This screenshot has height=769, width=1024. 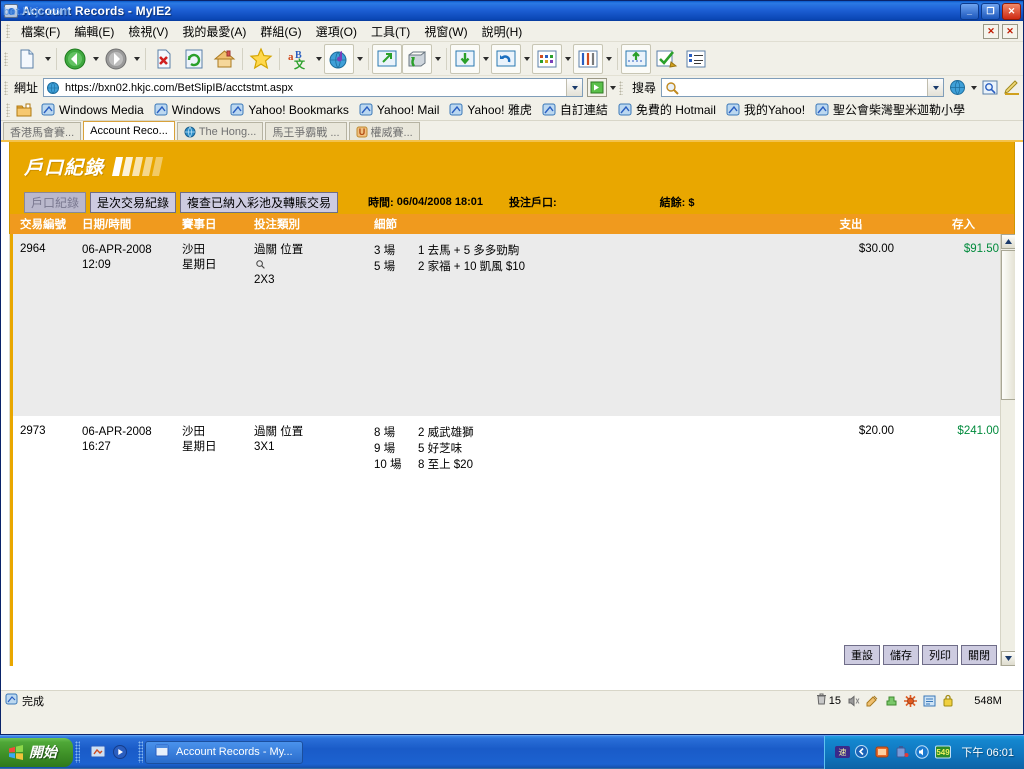 What do you see at coordinates (696, 59) in the screenshot?
I see `list-view-icon` at bounding box center [696, 59].